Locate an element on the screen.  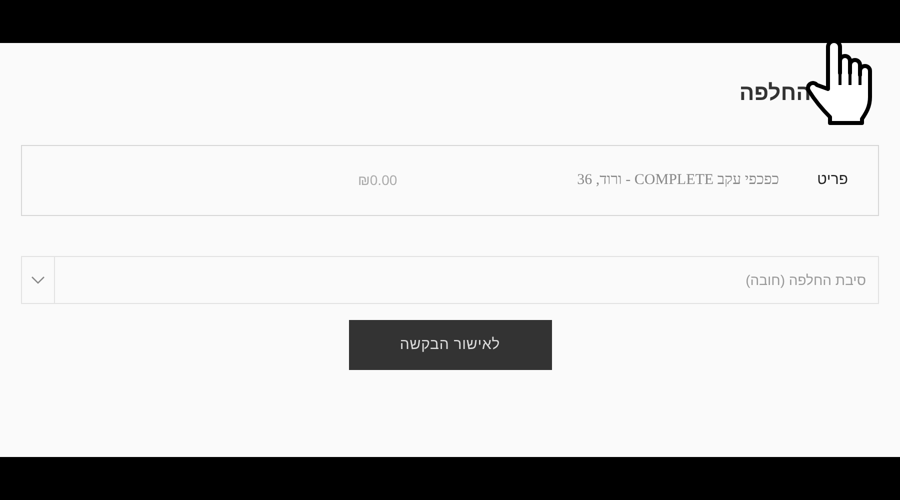
page-heading: החלפה is located at coordinates (775, 92).